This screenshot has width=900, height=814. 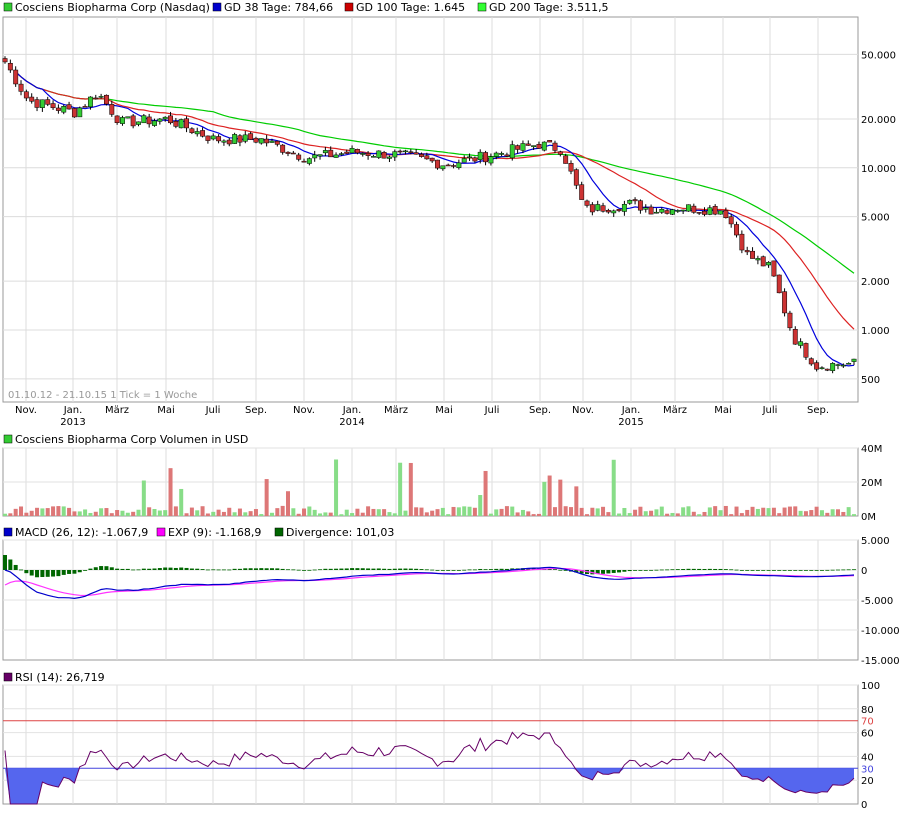 I want to click on legend-label: GD 38 Tage: 784,66, so click(x=278, y=7).